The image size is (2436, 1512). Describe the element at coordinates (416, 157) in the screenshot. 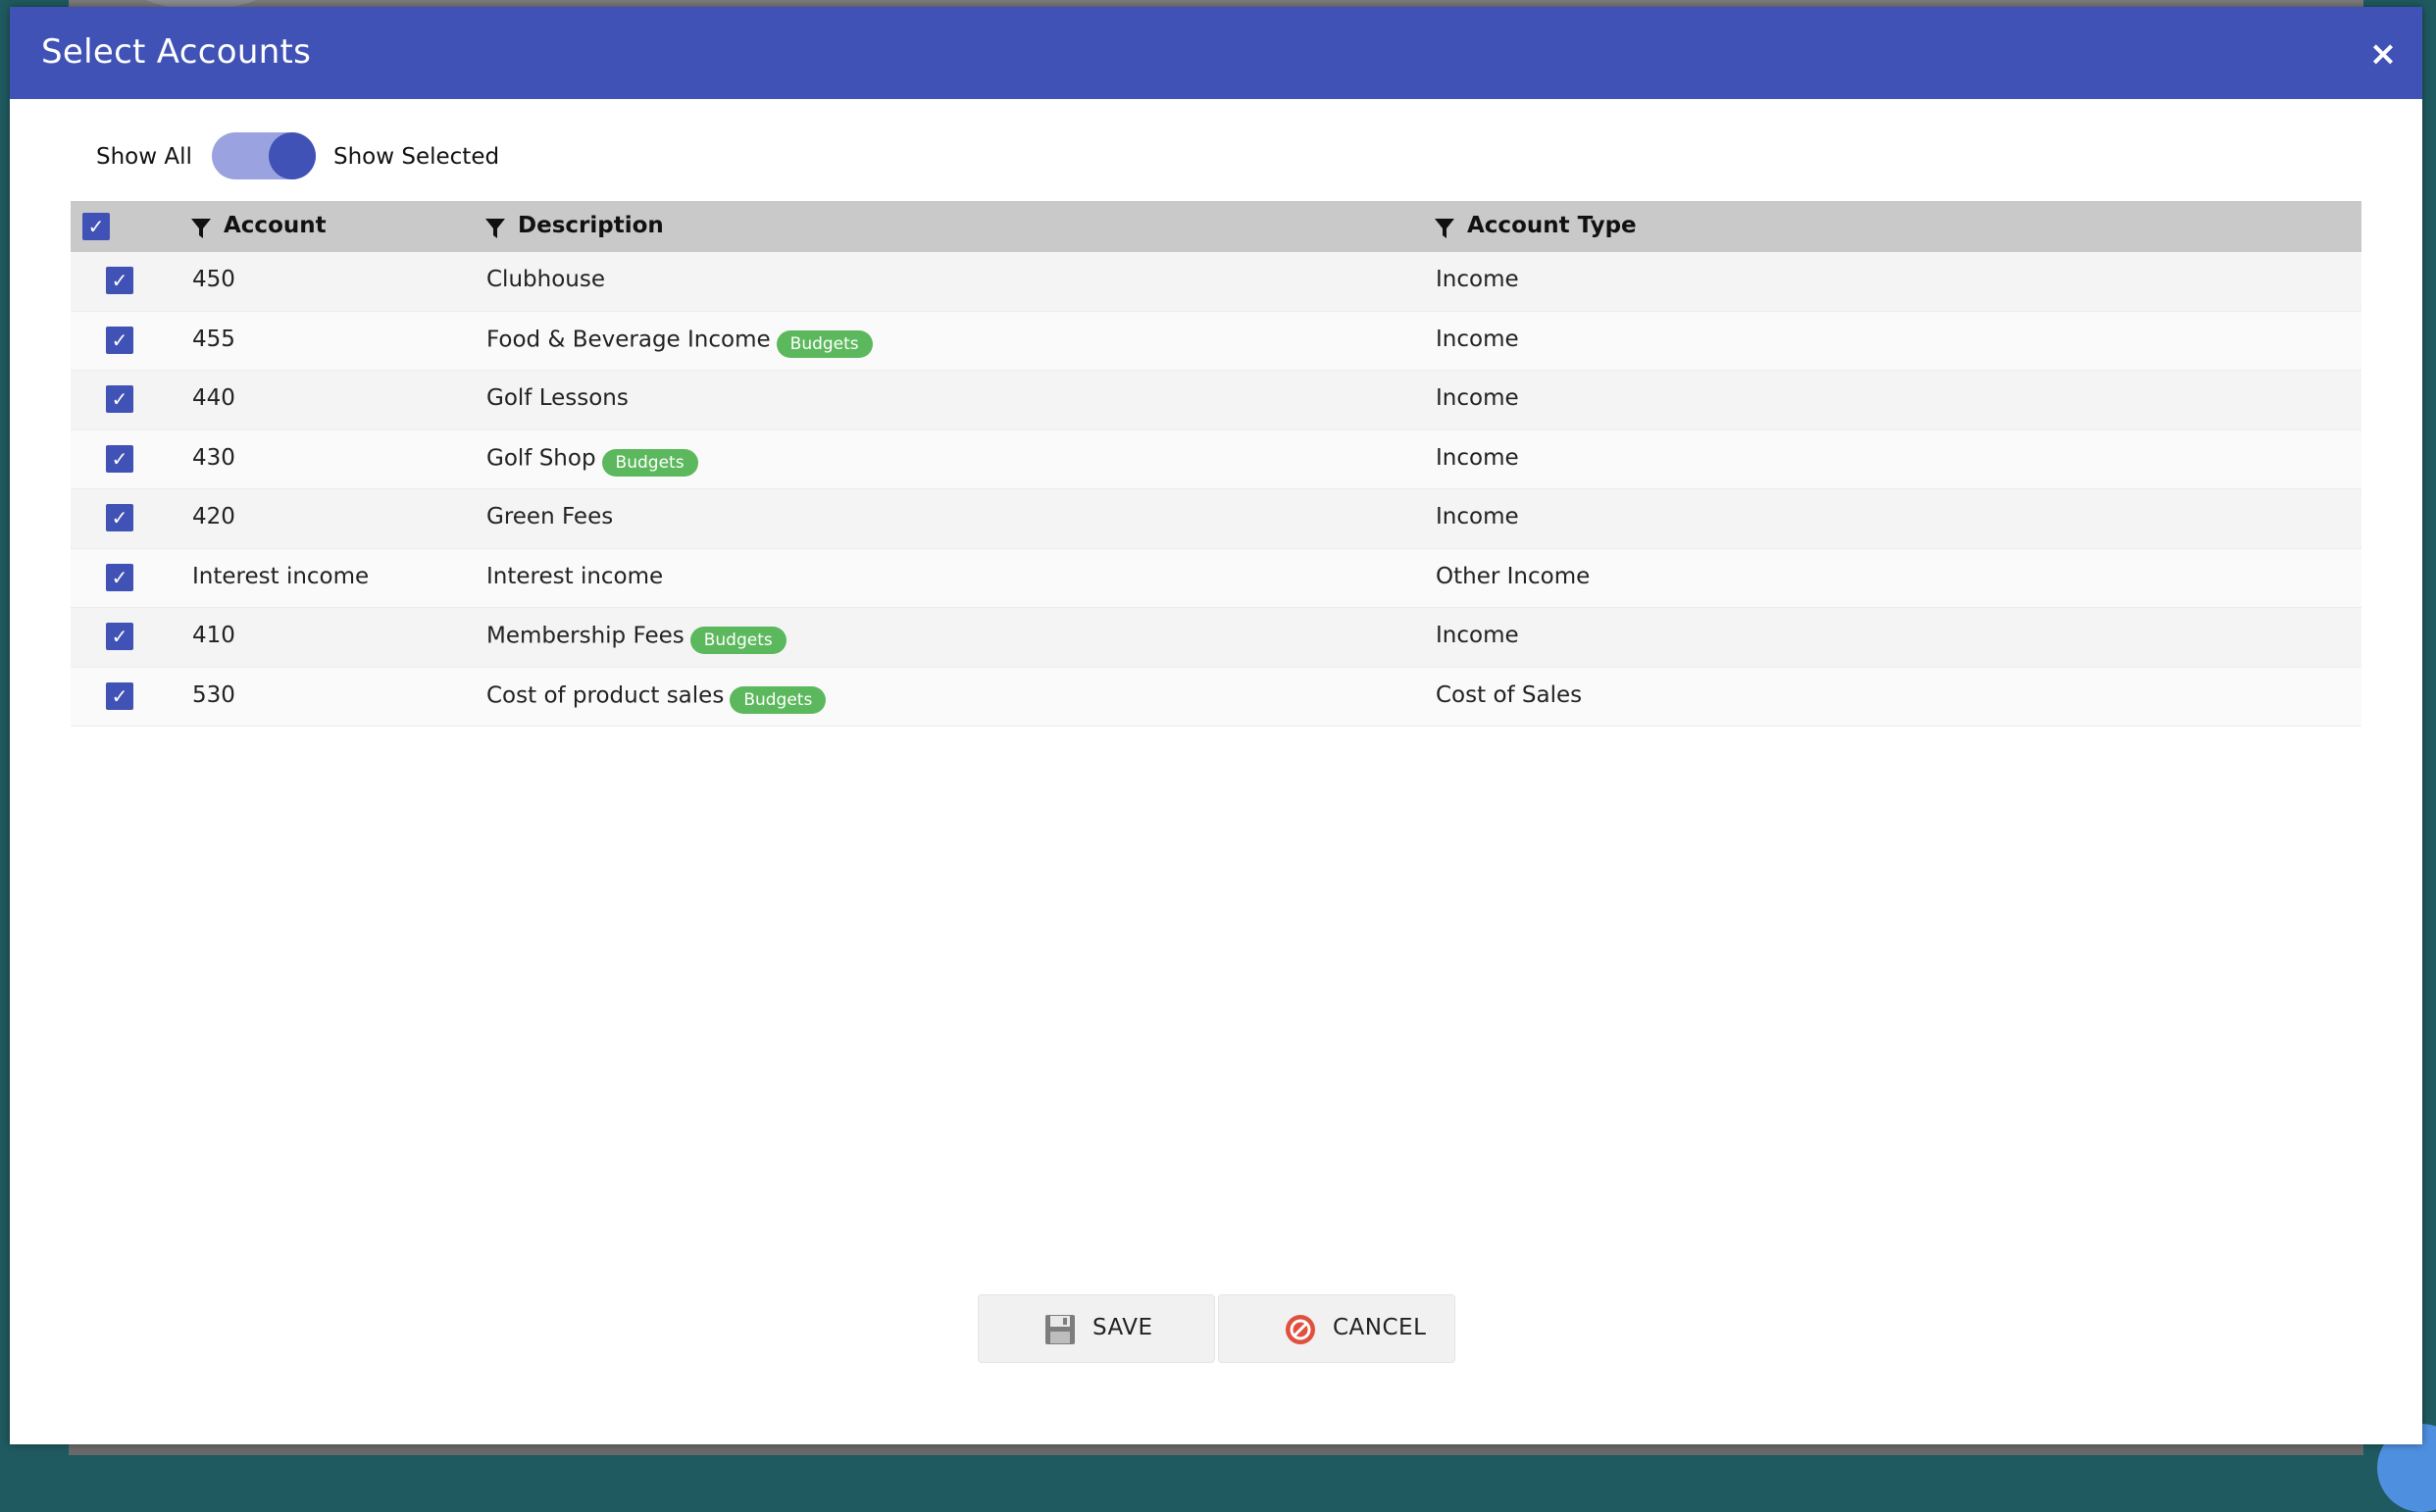

I see `show-selected-label: Show Selected` at that location.